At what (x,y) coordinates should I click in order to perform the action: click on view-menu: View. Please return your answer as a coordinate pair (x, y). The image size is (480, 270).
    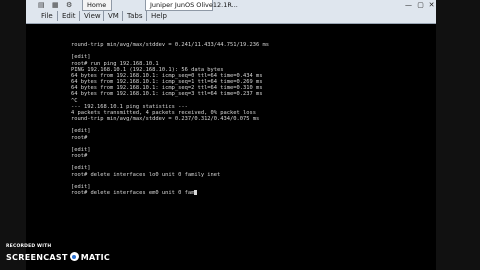
    Looking at the image, I should click on (92, 16).